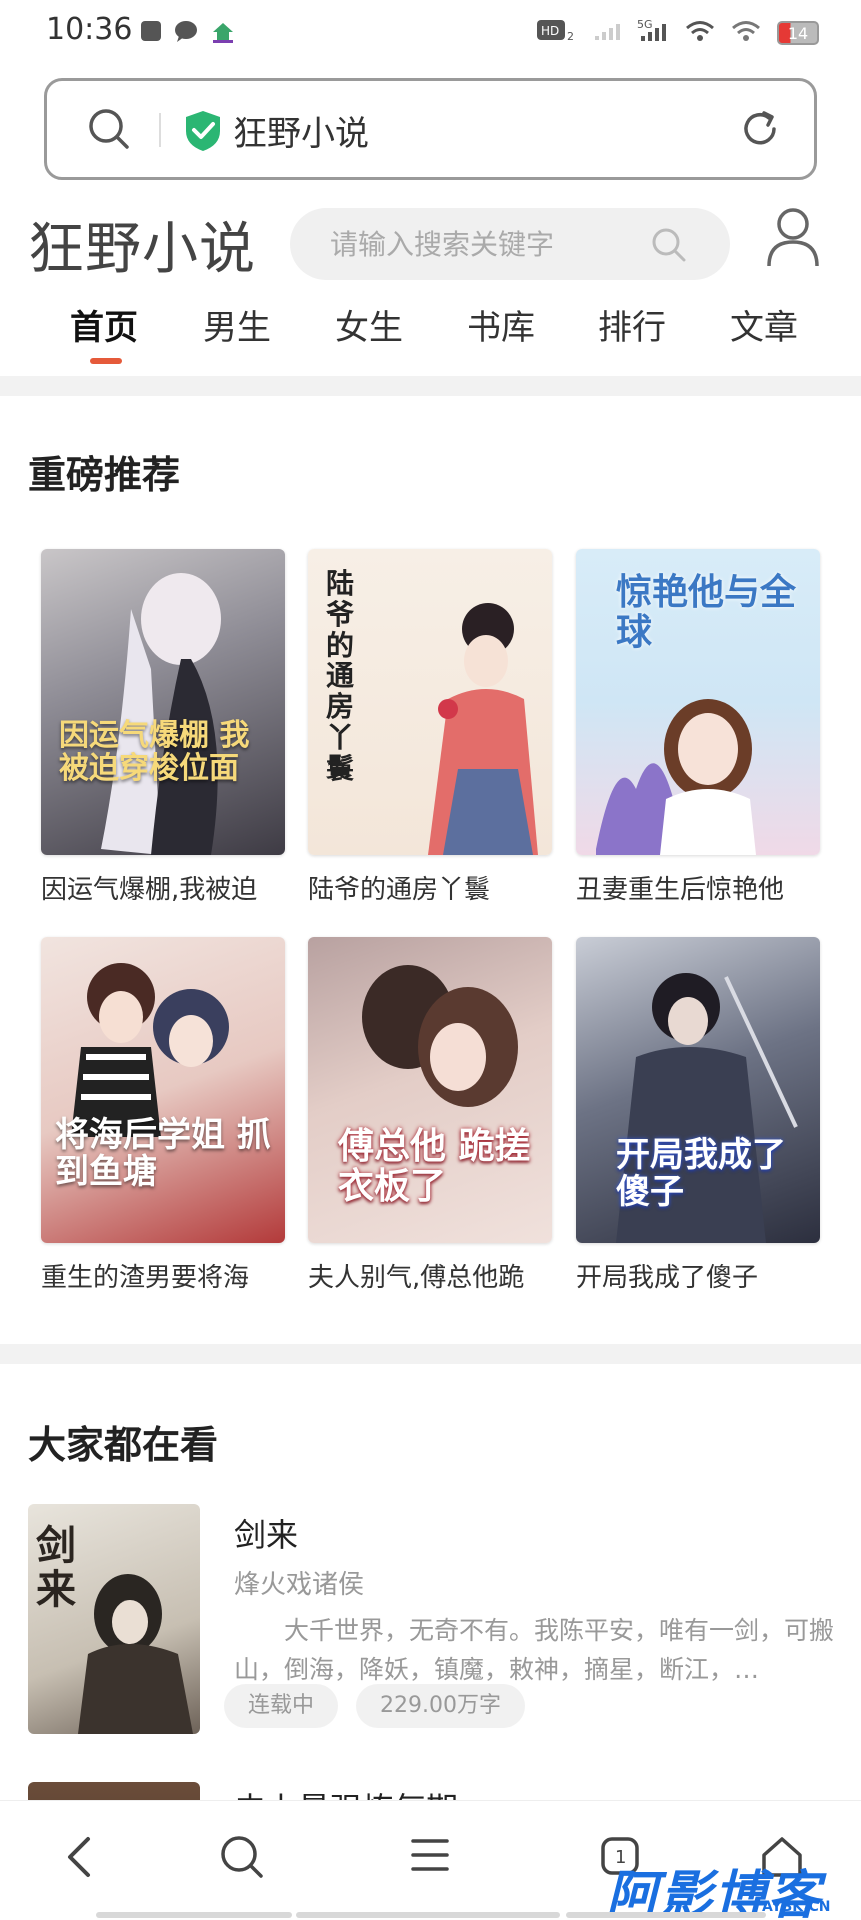 The image size is (861, 1920). Describe the element at coordinates (706, 612) in the screenshot. I see `cover-text: 惊艳他与全球` at that location.